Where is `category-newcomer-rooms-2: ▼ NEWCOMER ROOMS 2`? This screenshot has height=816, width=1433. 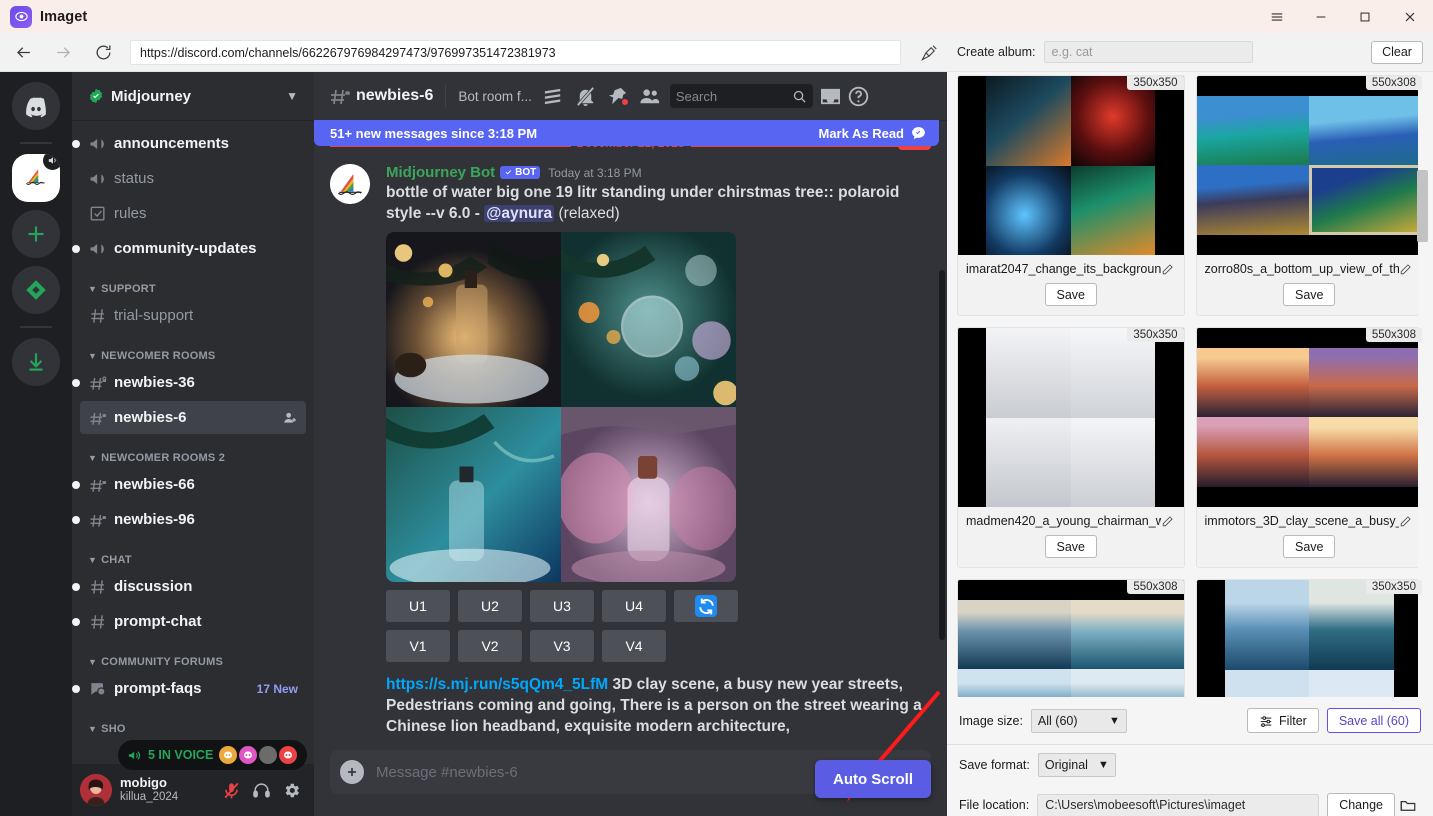 category-newcomer-rooms-2: ▼ NEWCOMER ROOMS 2 is located at coordinates (193, 452).